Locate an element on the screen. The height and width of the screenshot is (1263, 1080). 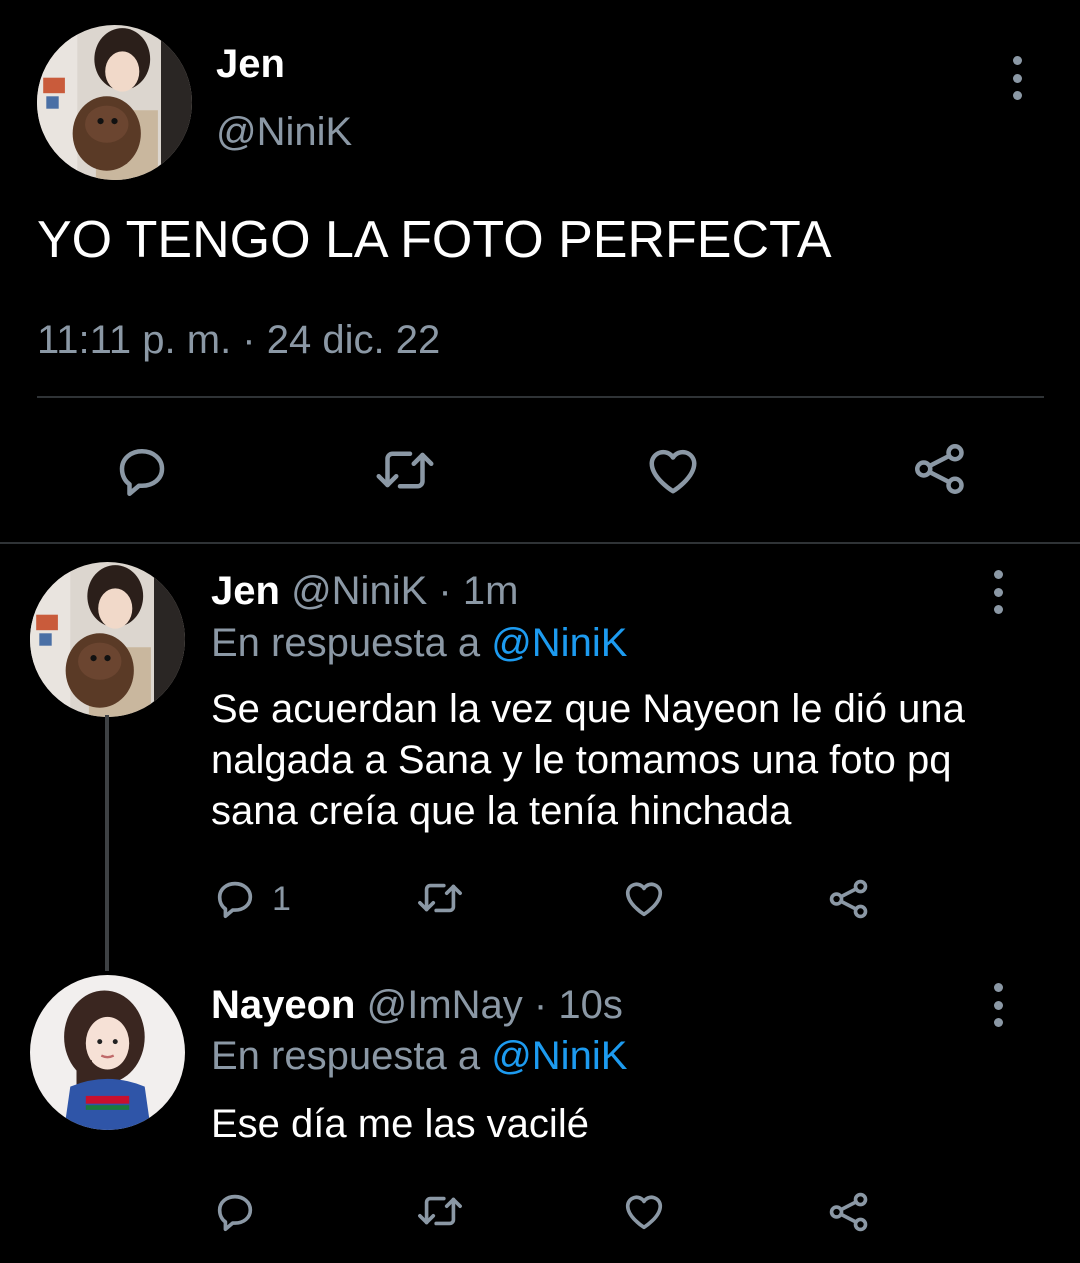
reply-header: Jen @NiniK · 1m is located at coordinates (364, 591).